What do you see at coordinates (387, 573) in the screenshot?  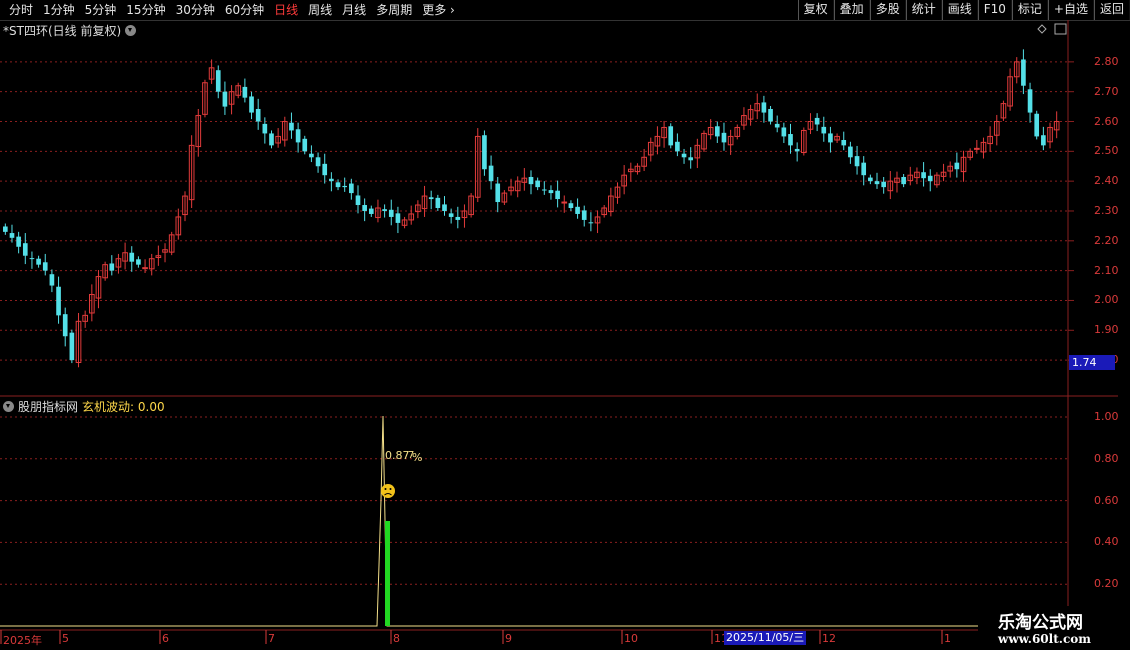 I see `indicator-bar` at bounding box center [387, 573].